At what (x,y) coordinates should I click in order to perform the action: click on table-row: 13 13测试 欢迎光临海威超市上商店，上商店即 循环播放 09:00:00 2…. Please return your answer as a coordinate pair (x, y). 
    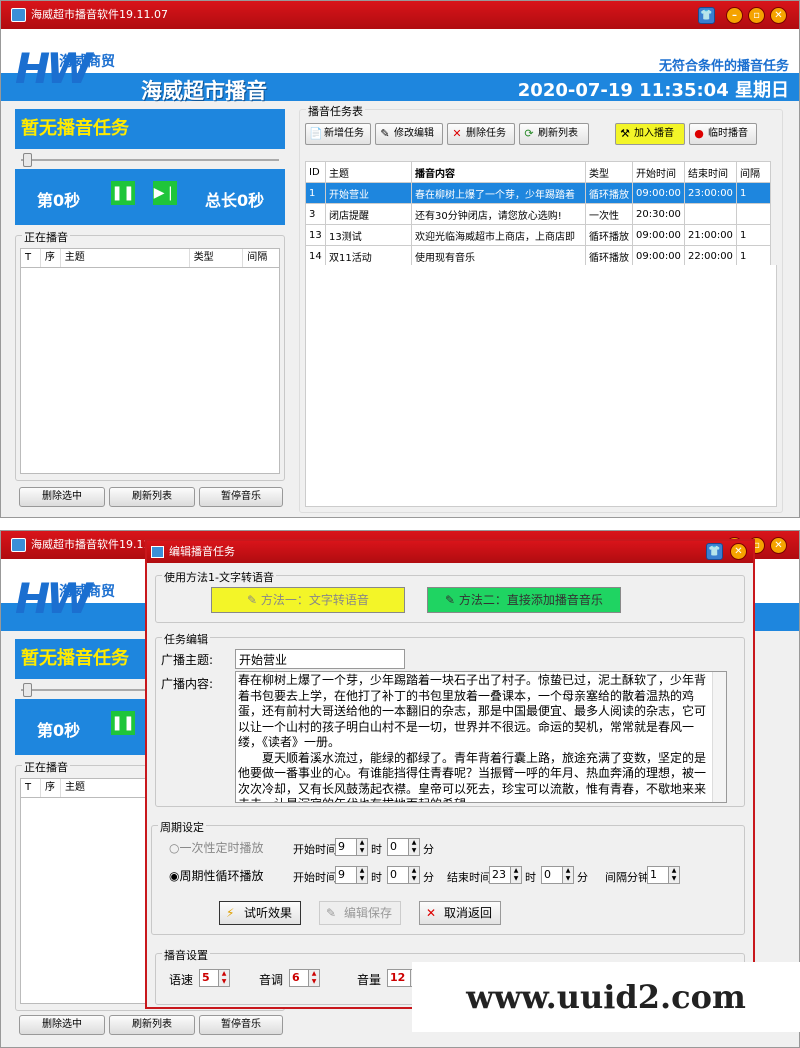
    Looking at the image, I should click on (538, 235).